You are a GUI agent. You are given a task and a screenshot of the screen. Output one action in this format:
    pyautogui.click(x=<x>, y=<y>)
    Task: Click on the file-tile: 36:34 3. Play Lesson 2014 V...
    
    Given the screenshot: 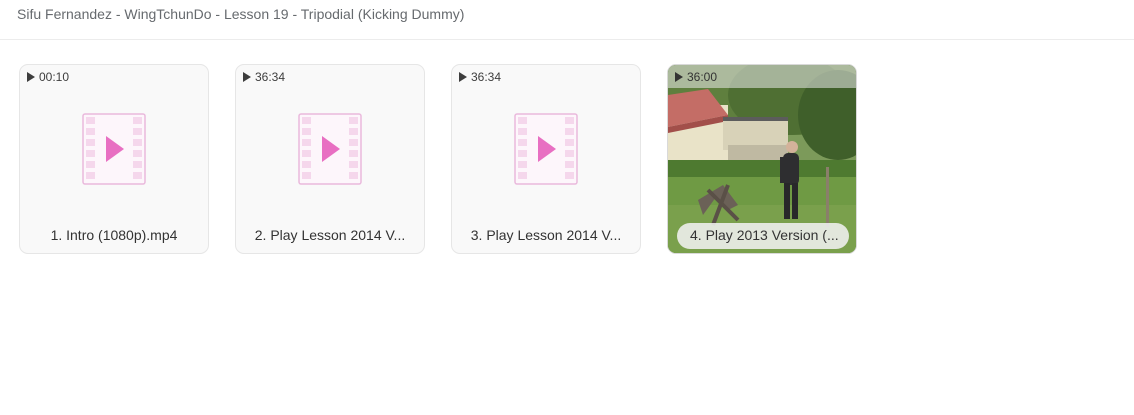 What is the action you would take?
    pyautogui.click(x=546, y=159)
    